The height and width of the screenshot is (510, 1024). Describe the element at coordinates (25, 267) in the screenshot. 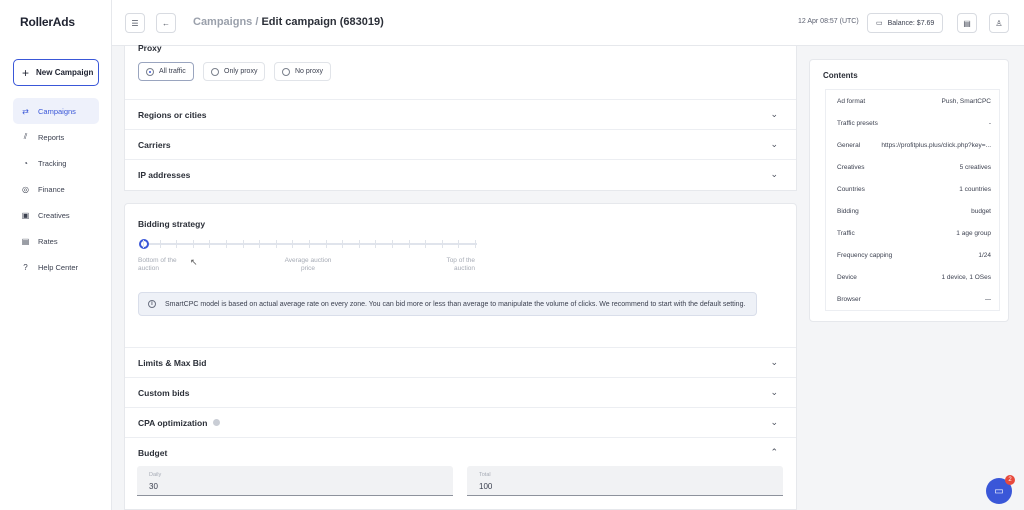

I see `help-icon: ?` at that location.